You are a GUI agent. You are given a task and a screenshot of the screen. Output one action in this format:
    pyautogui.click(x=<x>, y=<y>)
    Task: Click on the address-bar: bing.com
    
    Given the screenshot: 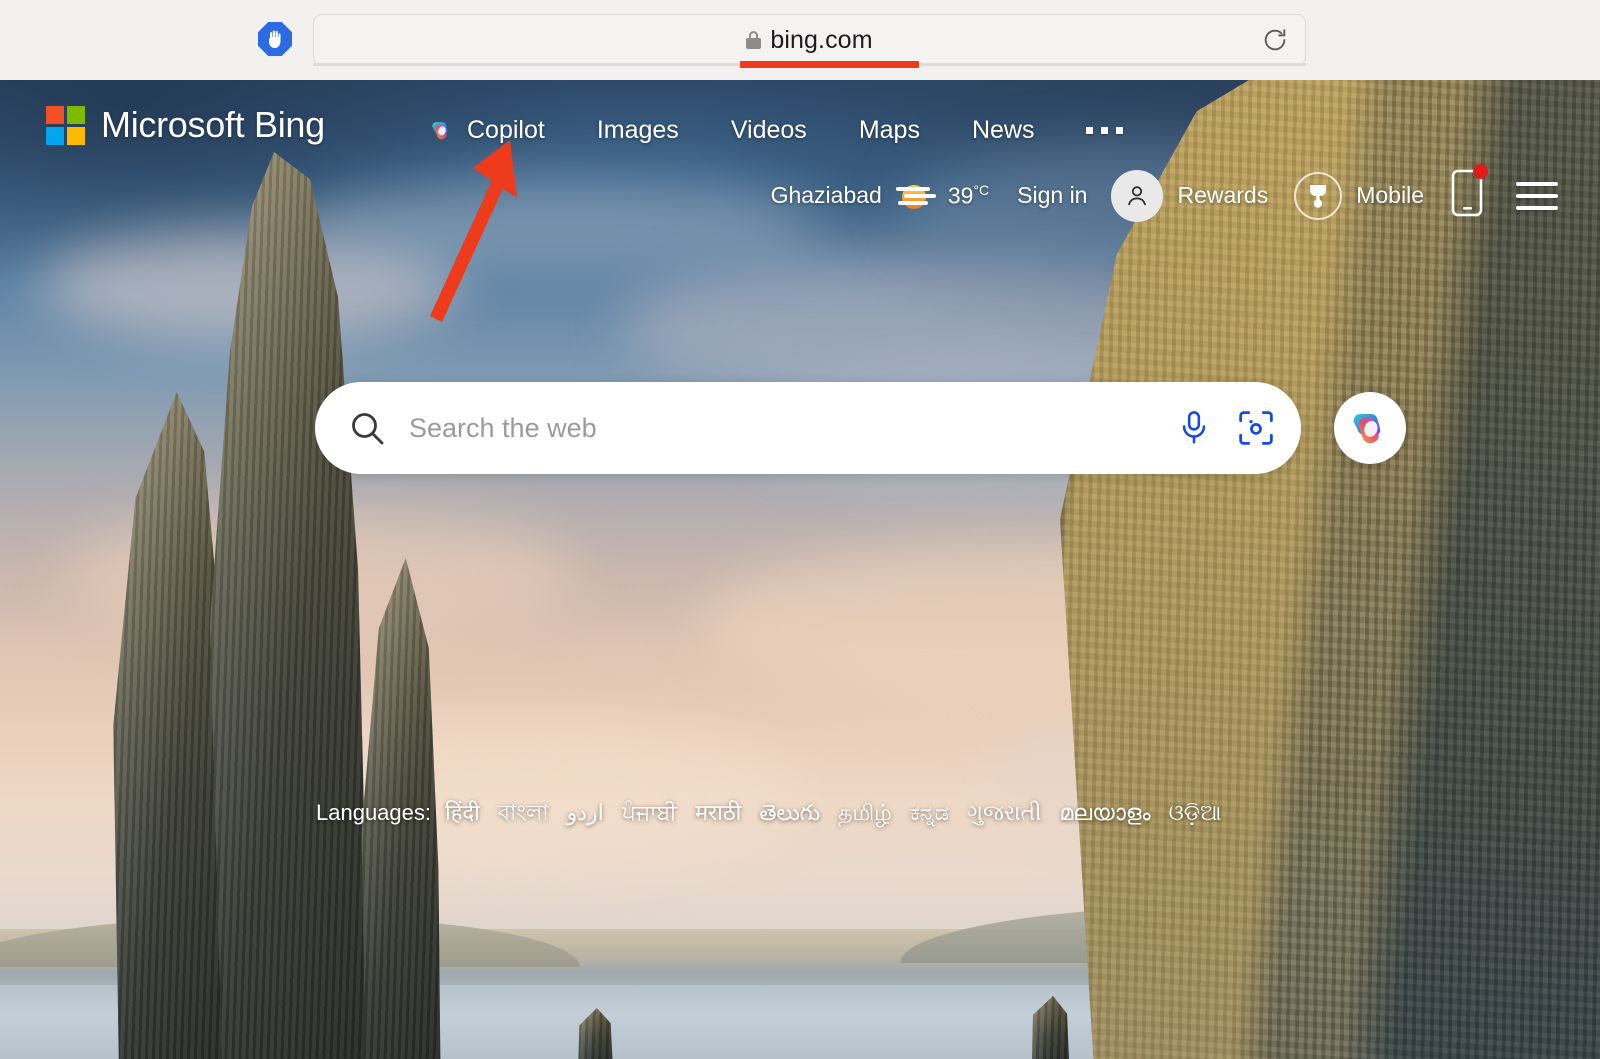 What is the action you would take?
    pyautogui.click(x=809, y=40)
    